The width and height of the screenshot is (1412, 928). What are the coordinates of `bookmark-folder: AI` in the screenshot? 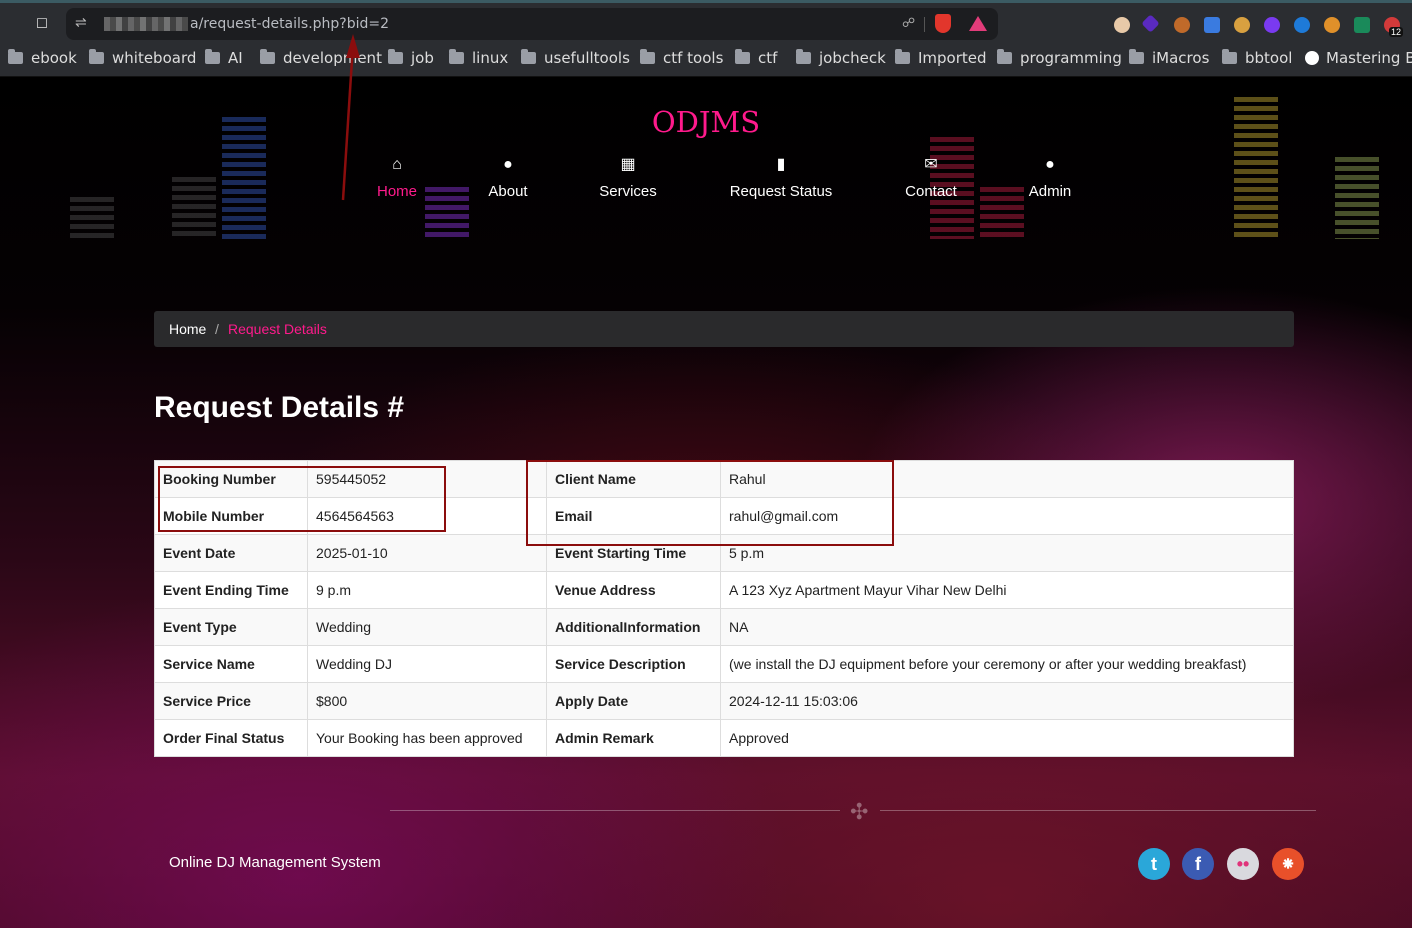 It's located at (224, 58).